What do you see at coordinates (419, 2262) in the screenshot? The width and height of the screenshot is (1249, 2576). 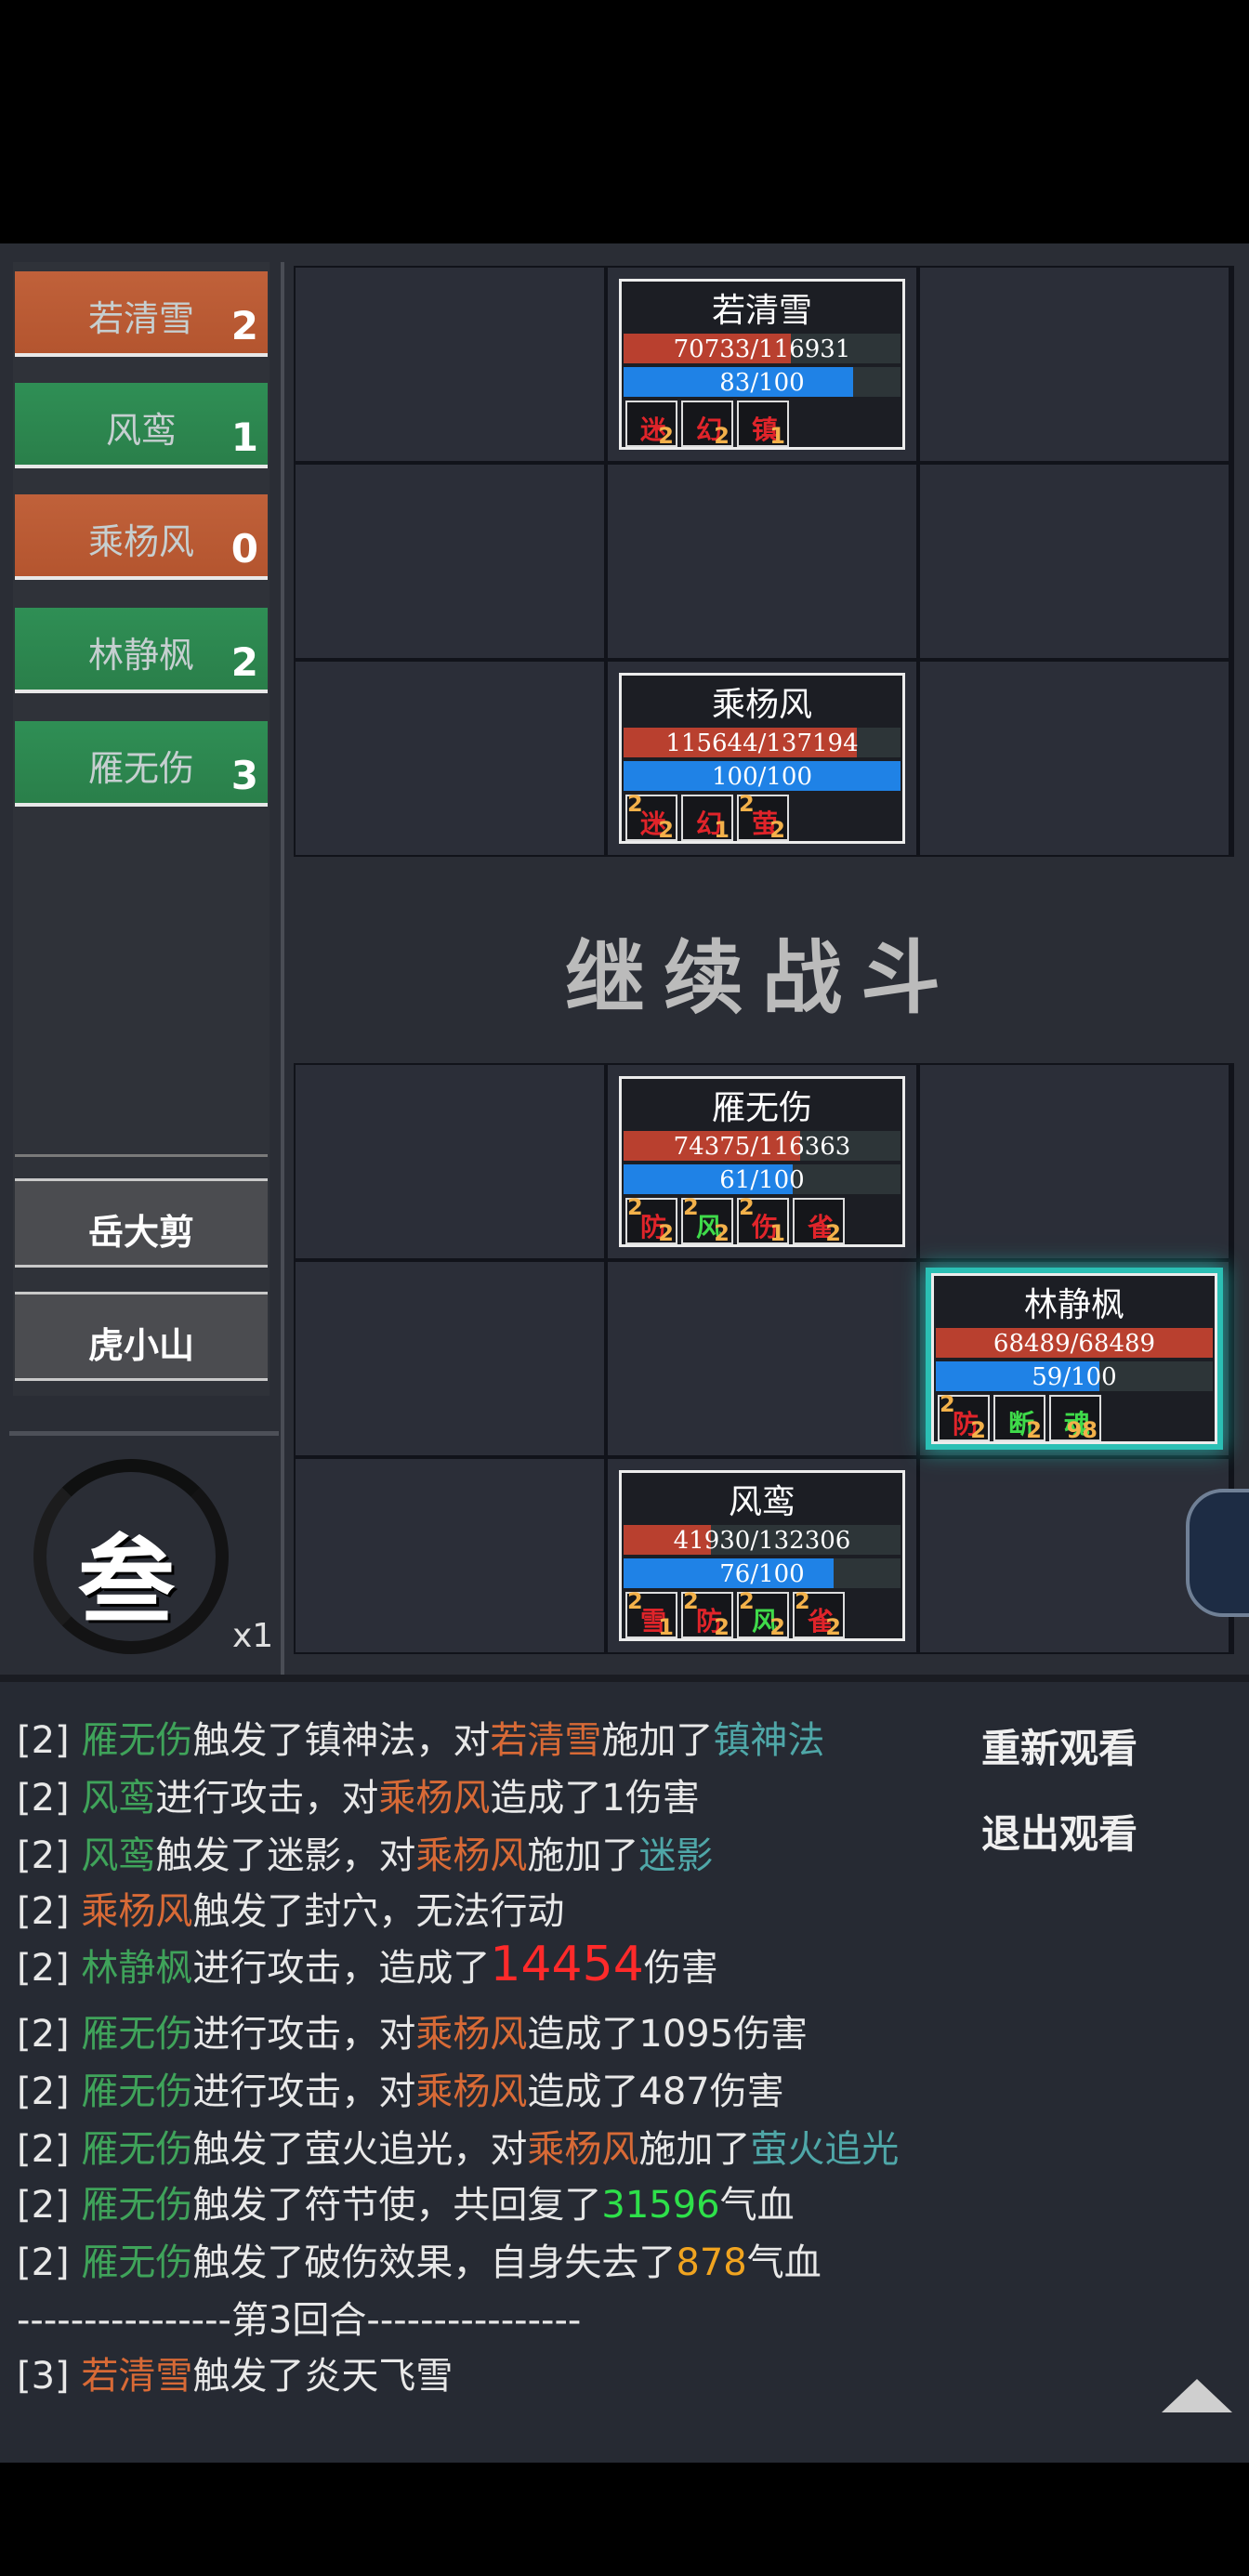 I see `log-line: [2] 雁无伤触发了破伤效果，自身失去了878气血` at bounding box center [419, 2262].